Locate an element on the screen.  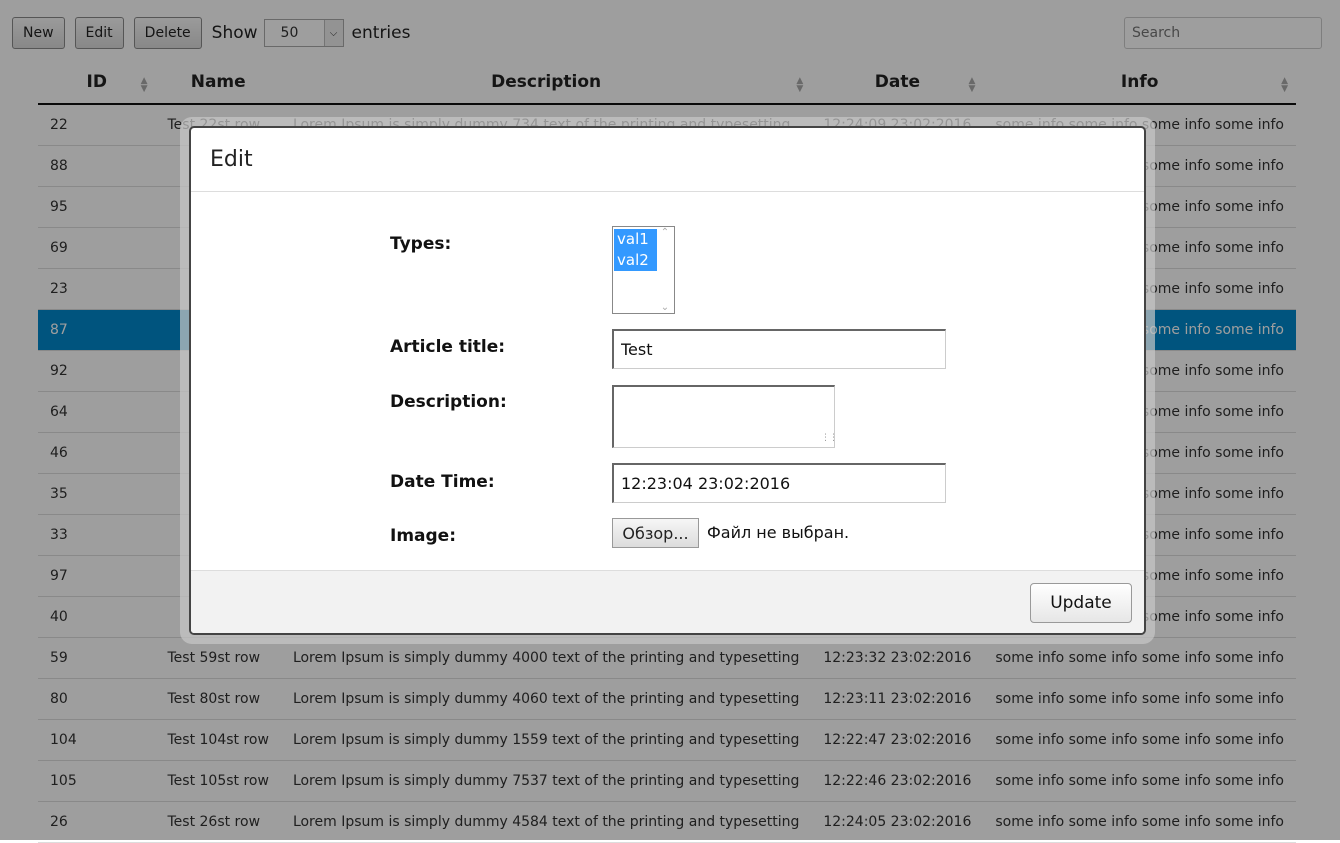
description-textarea is located at coordinates (723, 416).